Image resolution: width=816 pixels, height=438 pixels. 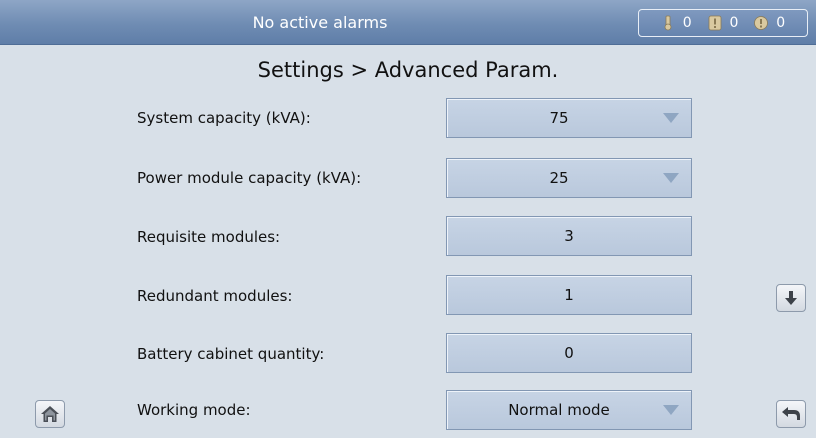 I want to click on battery-cabinet-quantity-label: Battery cabinet quantity:, so click(x=231, y=354).